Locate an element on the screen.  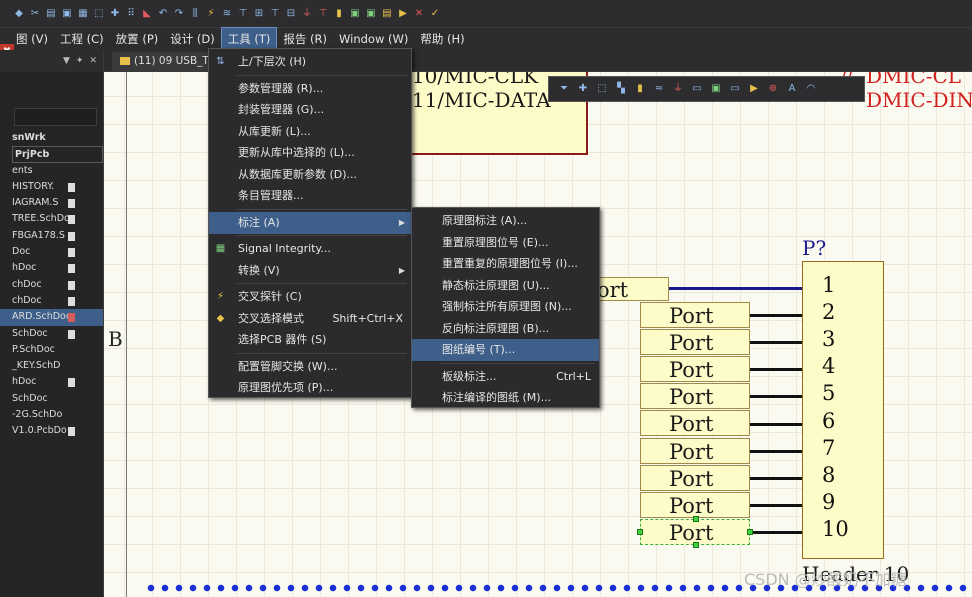
project-tree-item: Doc is located at coordinates (51, 252).